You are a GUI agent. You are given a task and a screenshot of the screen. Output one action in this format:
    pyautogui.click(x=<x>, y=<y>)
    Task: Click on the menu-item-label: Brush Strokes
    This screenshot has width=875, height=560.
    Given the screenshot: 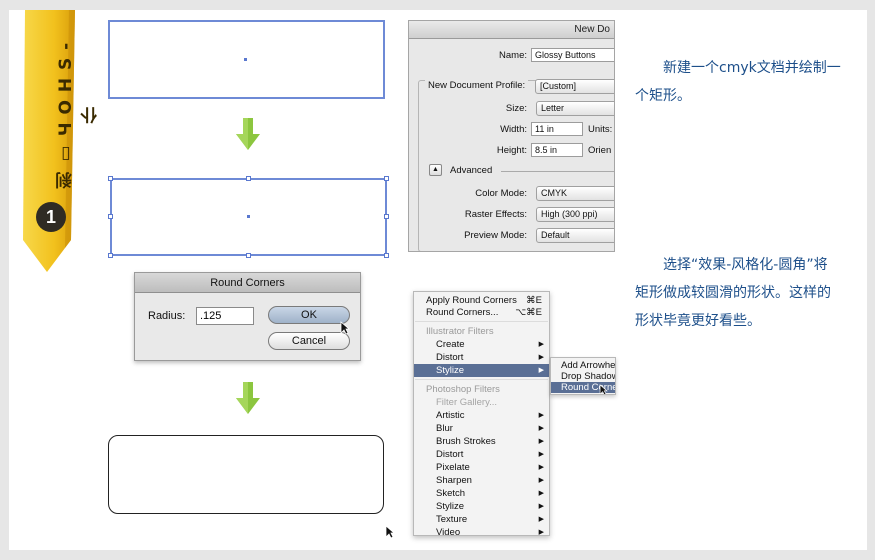 What is the action you would take?
    pyautogui.click(x=466, y=441)
    